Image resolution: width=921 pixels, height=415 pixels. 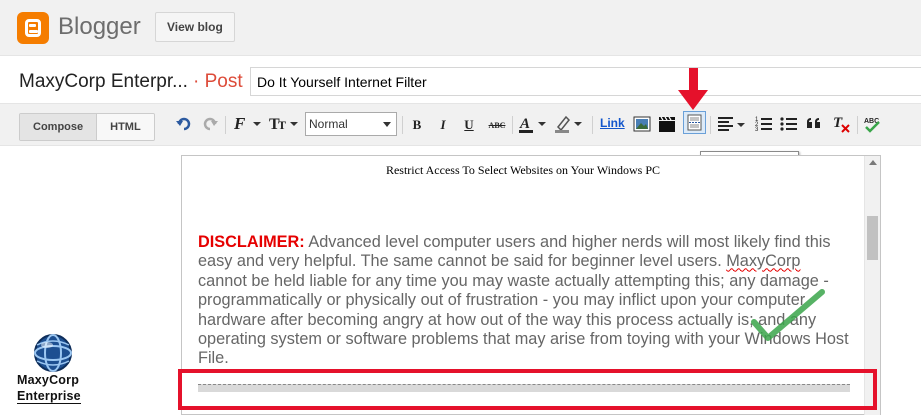 I want to click on scroll-thumb, so click(x=872, y=238).